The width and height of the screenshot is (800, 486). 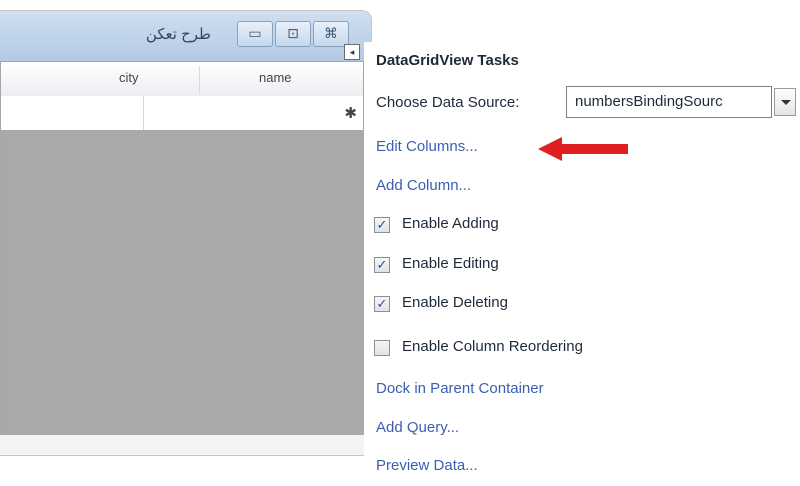 I want to click on enable-adding-label: Enable Adding, so click(x=450, y=223).